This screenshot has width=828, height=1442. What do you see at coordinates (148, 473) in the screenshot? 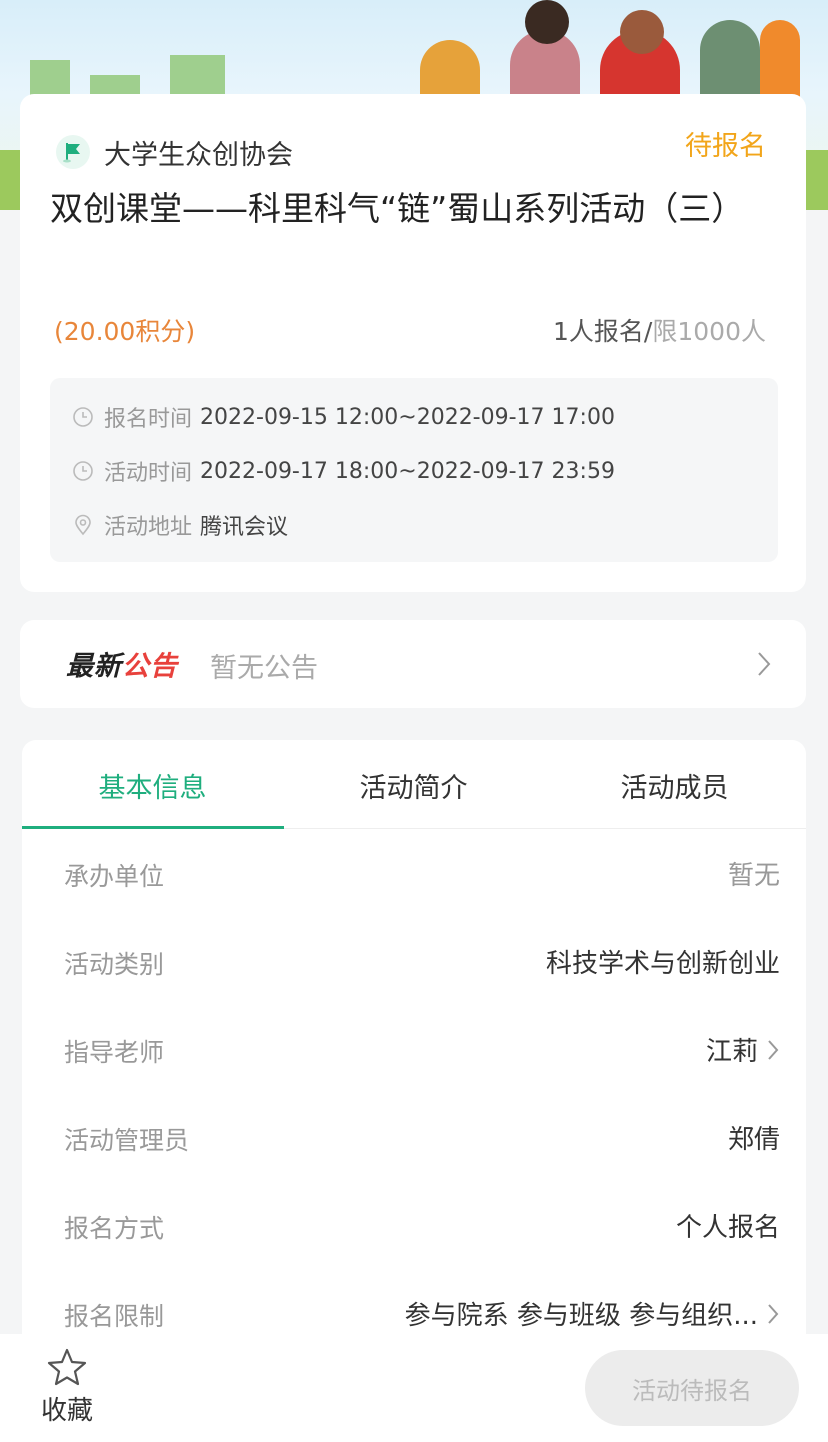
I see `activity-time-label: 活动时间` at bounding box center [148, 473].